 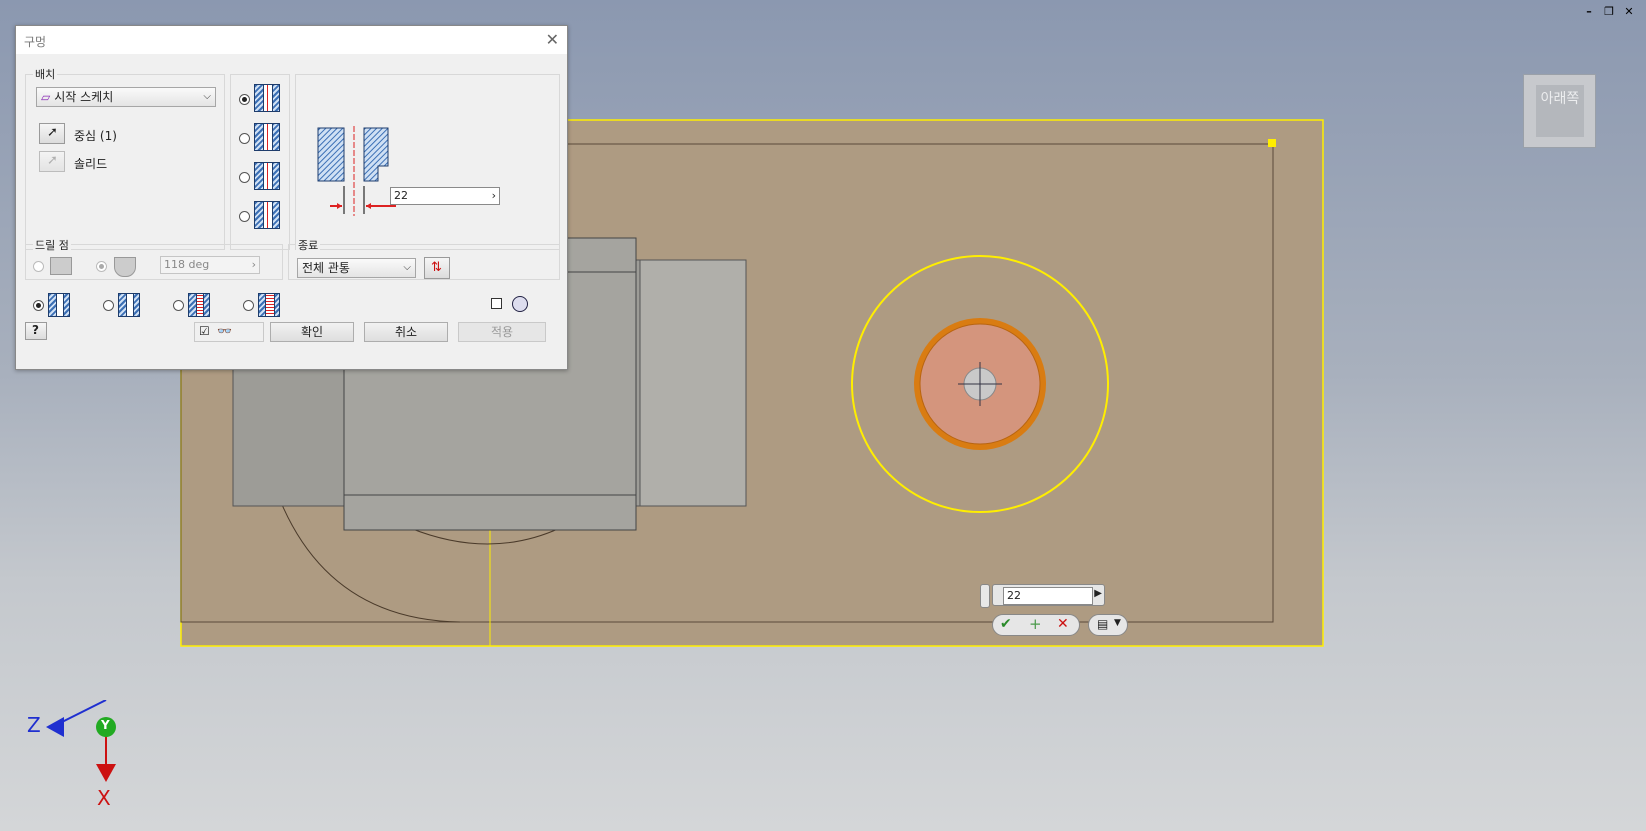 What do you see at coordinates (552, 39) in the screenshot?
I see `close-icon: ✕` at bounding box center [552, 39].